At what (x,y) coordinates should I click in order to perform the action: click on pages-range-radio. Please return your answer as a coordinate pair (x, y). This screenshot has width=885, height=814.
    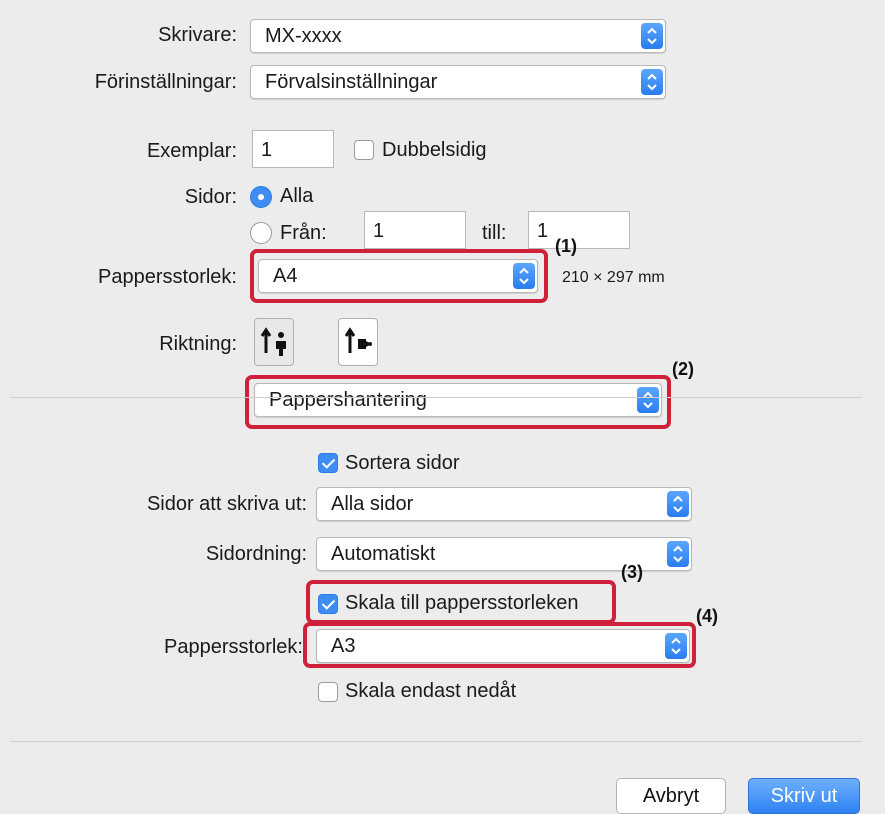
    Looking at the image, I should click on (261, 233).